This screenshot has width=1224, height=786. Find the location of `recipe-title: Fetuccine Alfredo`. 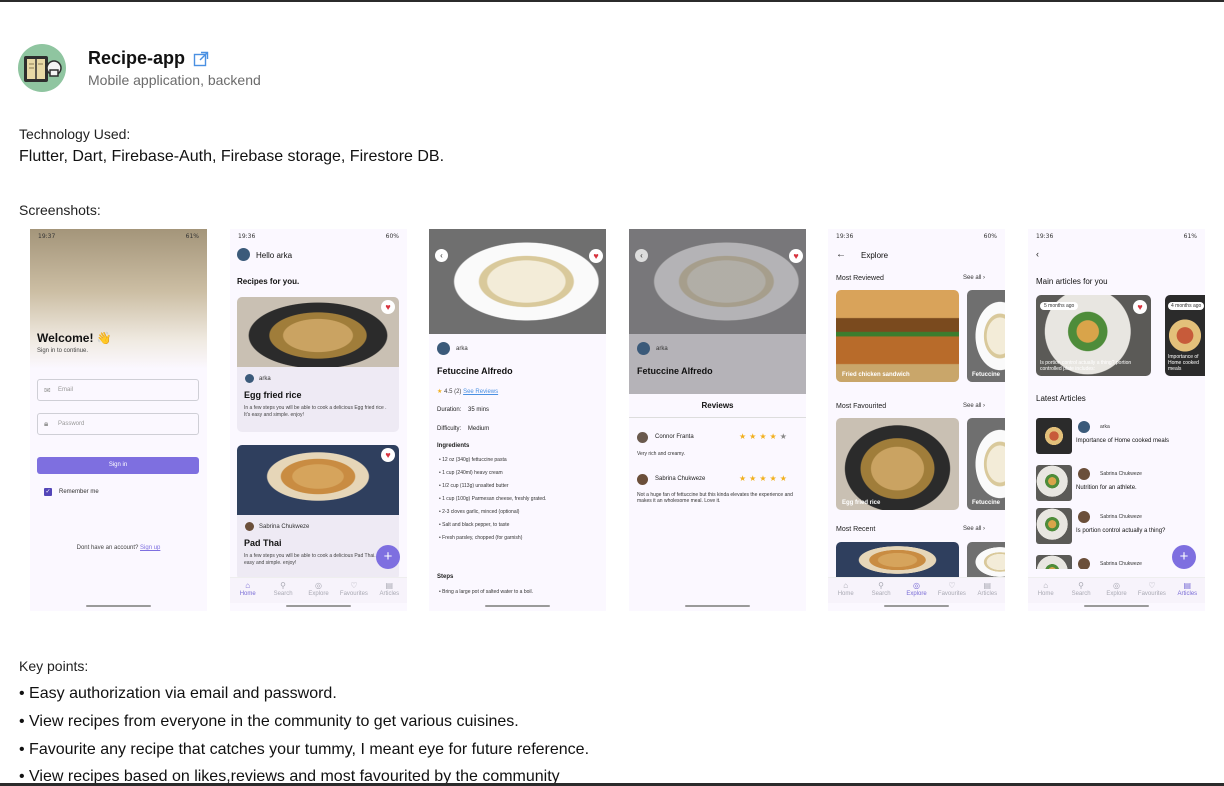

recipe-title: Fetuccine Alfredo is located at coordinates (475, 371).